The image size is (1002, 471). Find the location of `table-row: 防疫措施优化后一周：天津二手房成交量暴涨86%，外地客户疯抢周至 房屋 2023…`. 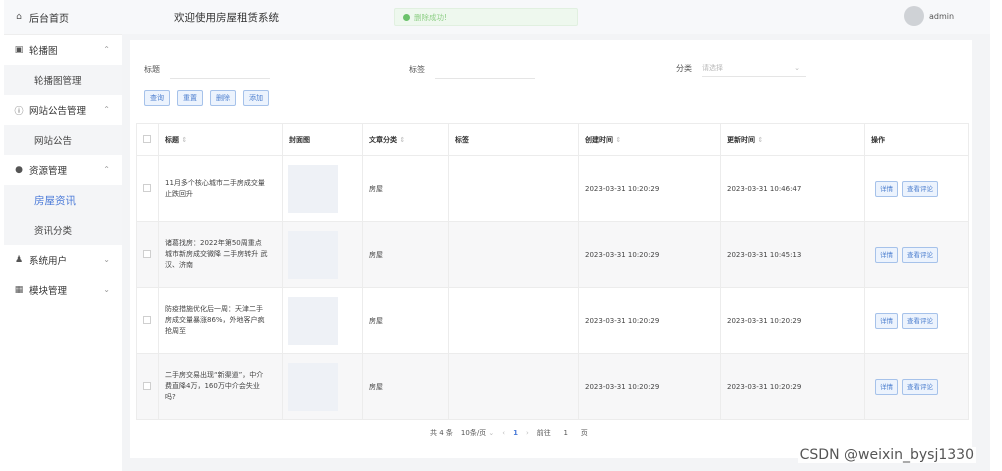

table-row: 防疫措施优化后一周：天津二手房成交量暴涨86%，外地客户疯抢周至 房屋 2023… is located at coordinates (552, 320).